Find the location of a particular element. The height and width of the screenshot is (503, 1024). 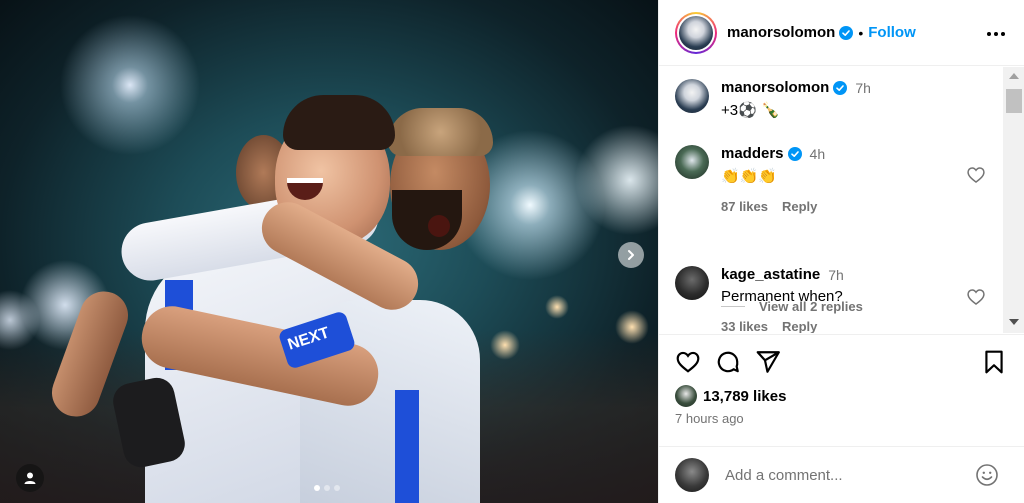

comment-text: +3⚽ 🍾 is located at coordinates (750, 110).